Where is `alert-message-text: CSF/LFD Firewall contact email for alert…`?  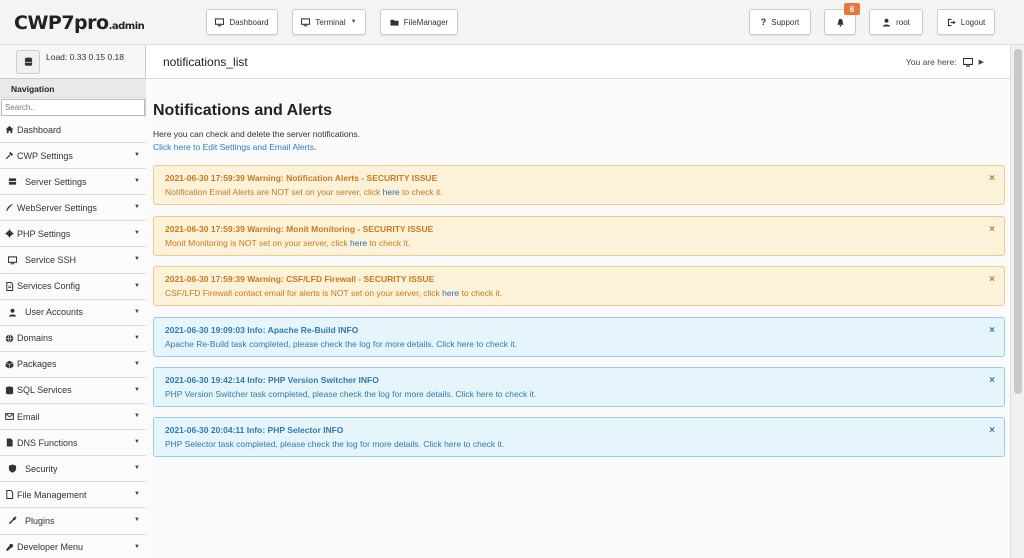
alert-message-text: CSF/LFD Firewall contact email for alert… is located at coordinates (304, 293).